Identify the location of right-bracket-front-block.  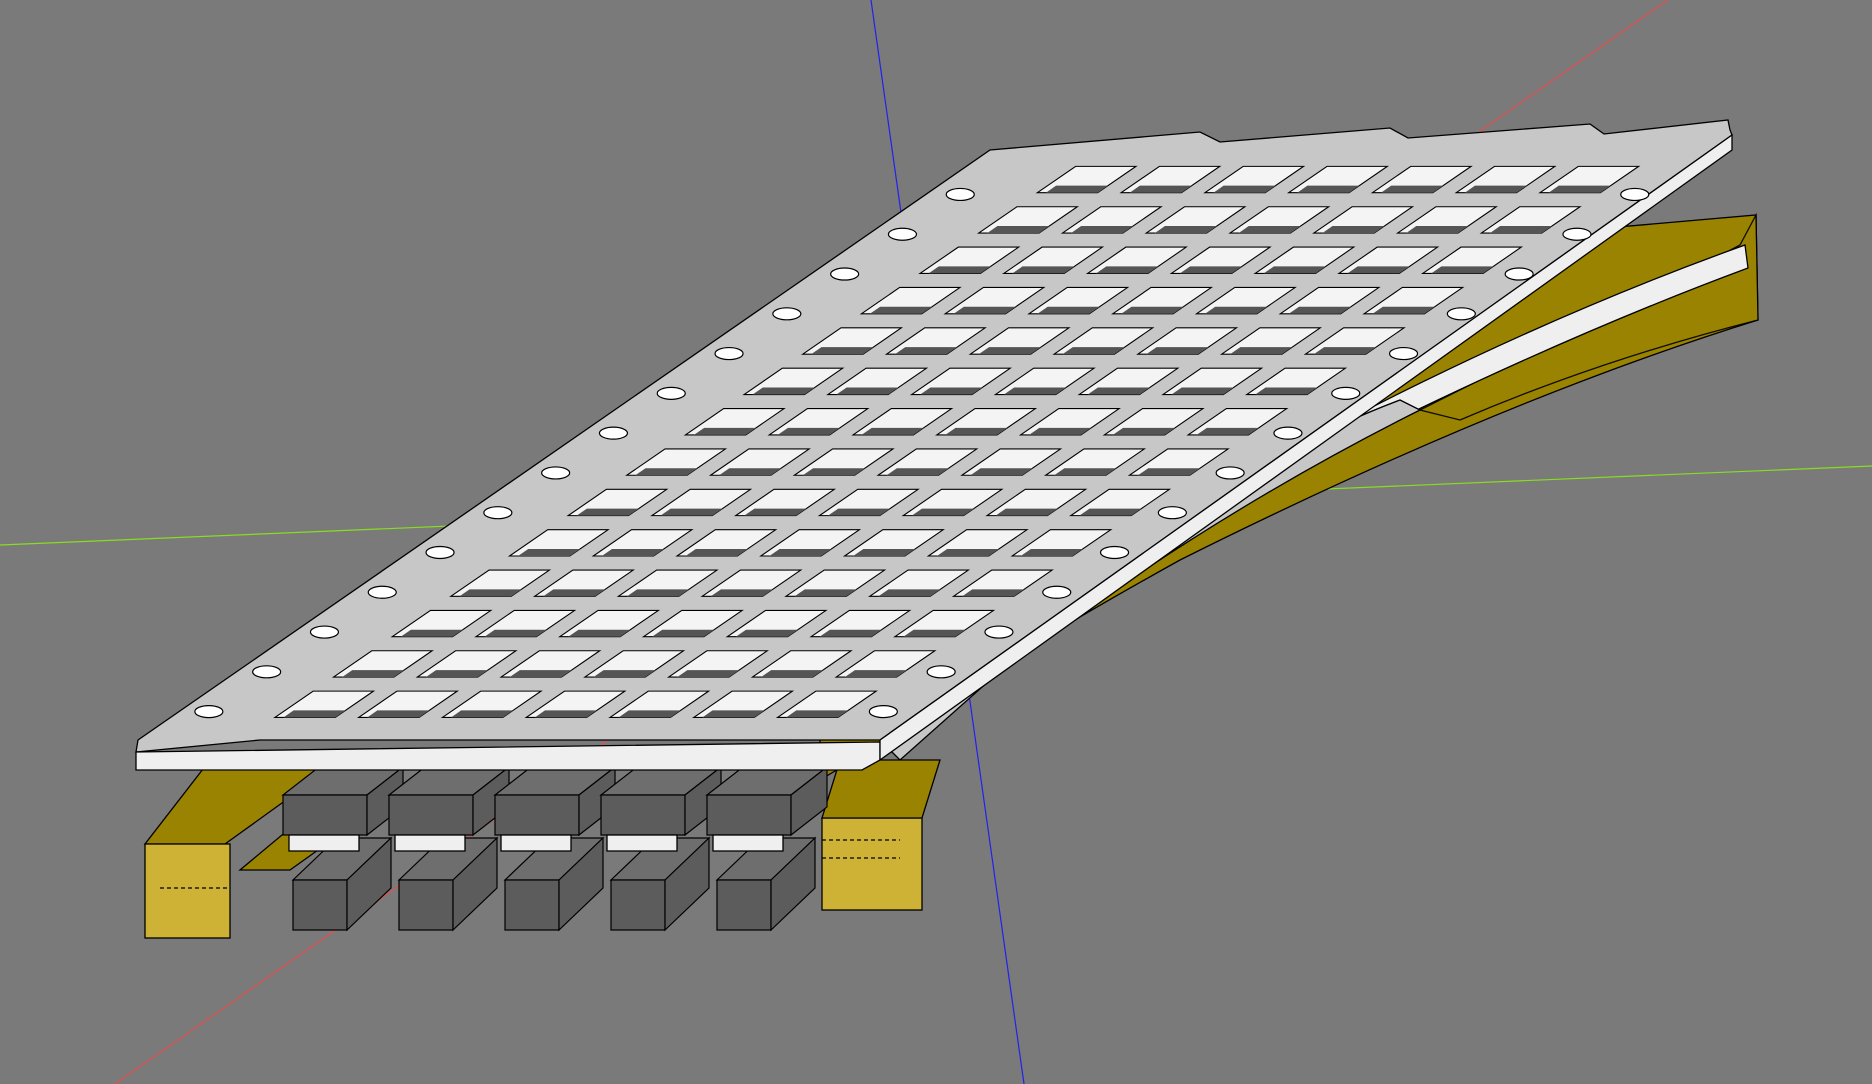
(872, 864).